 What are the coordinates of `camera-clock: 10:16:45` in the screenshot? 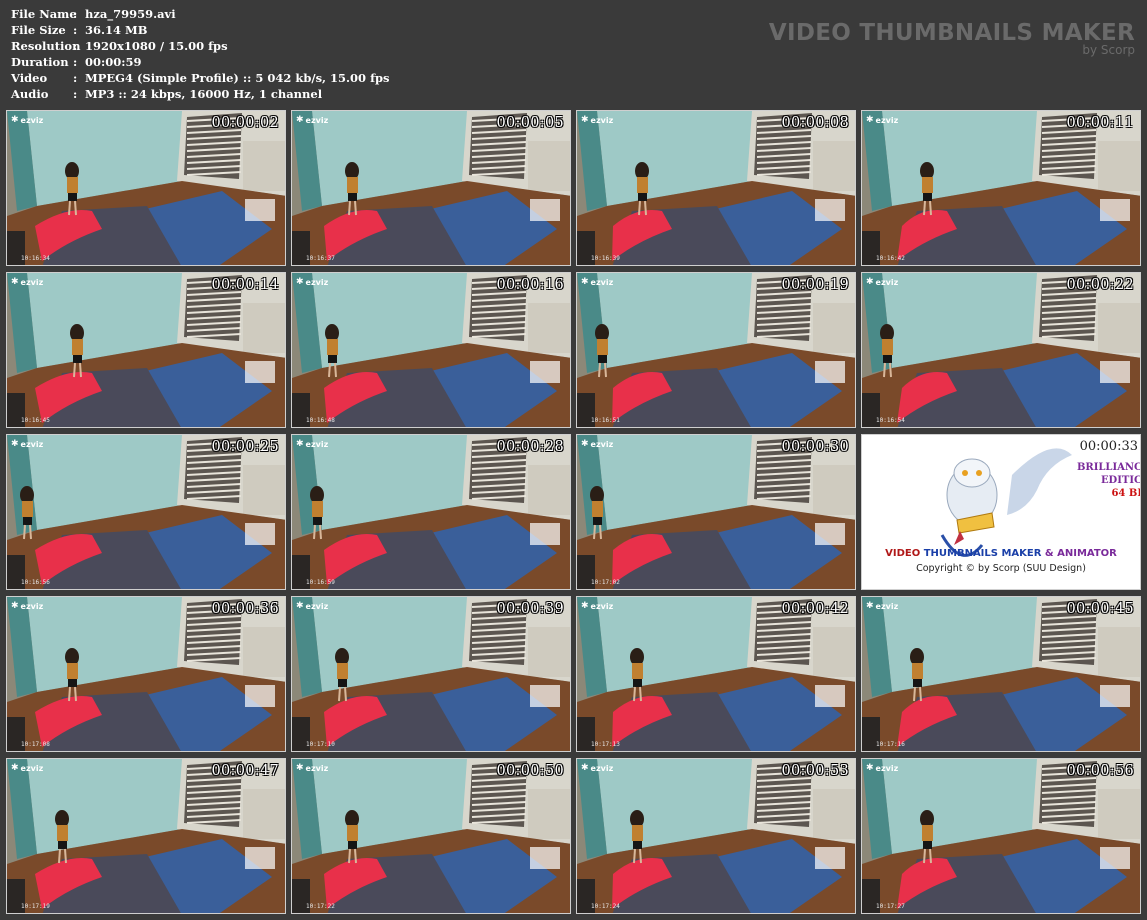 It's located at (35, 420).